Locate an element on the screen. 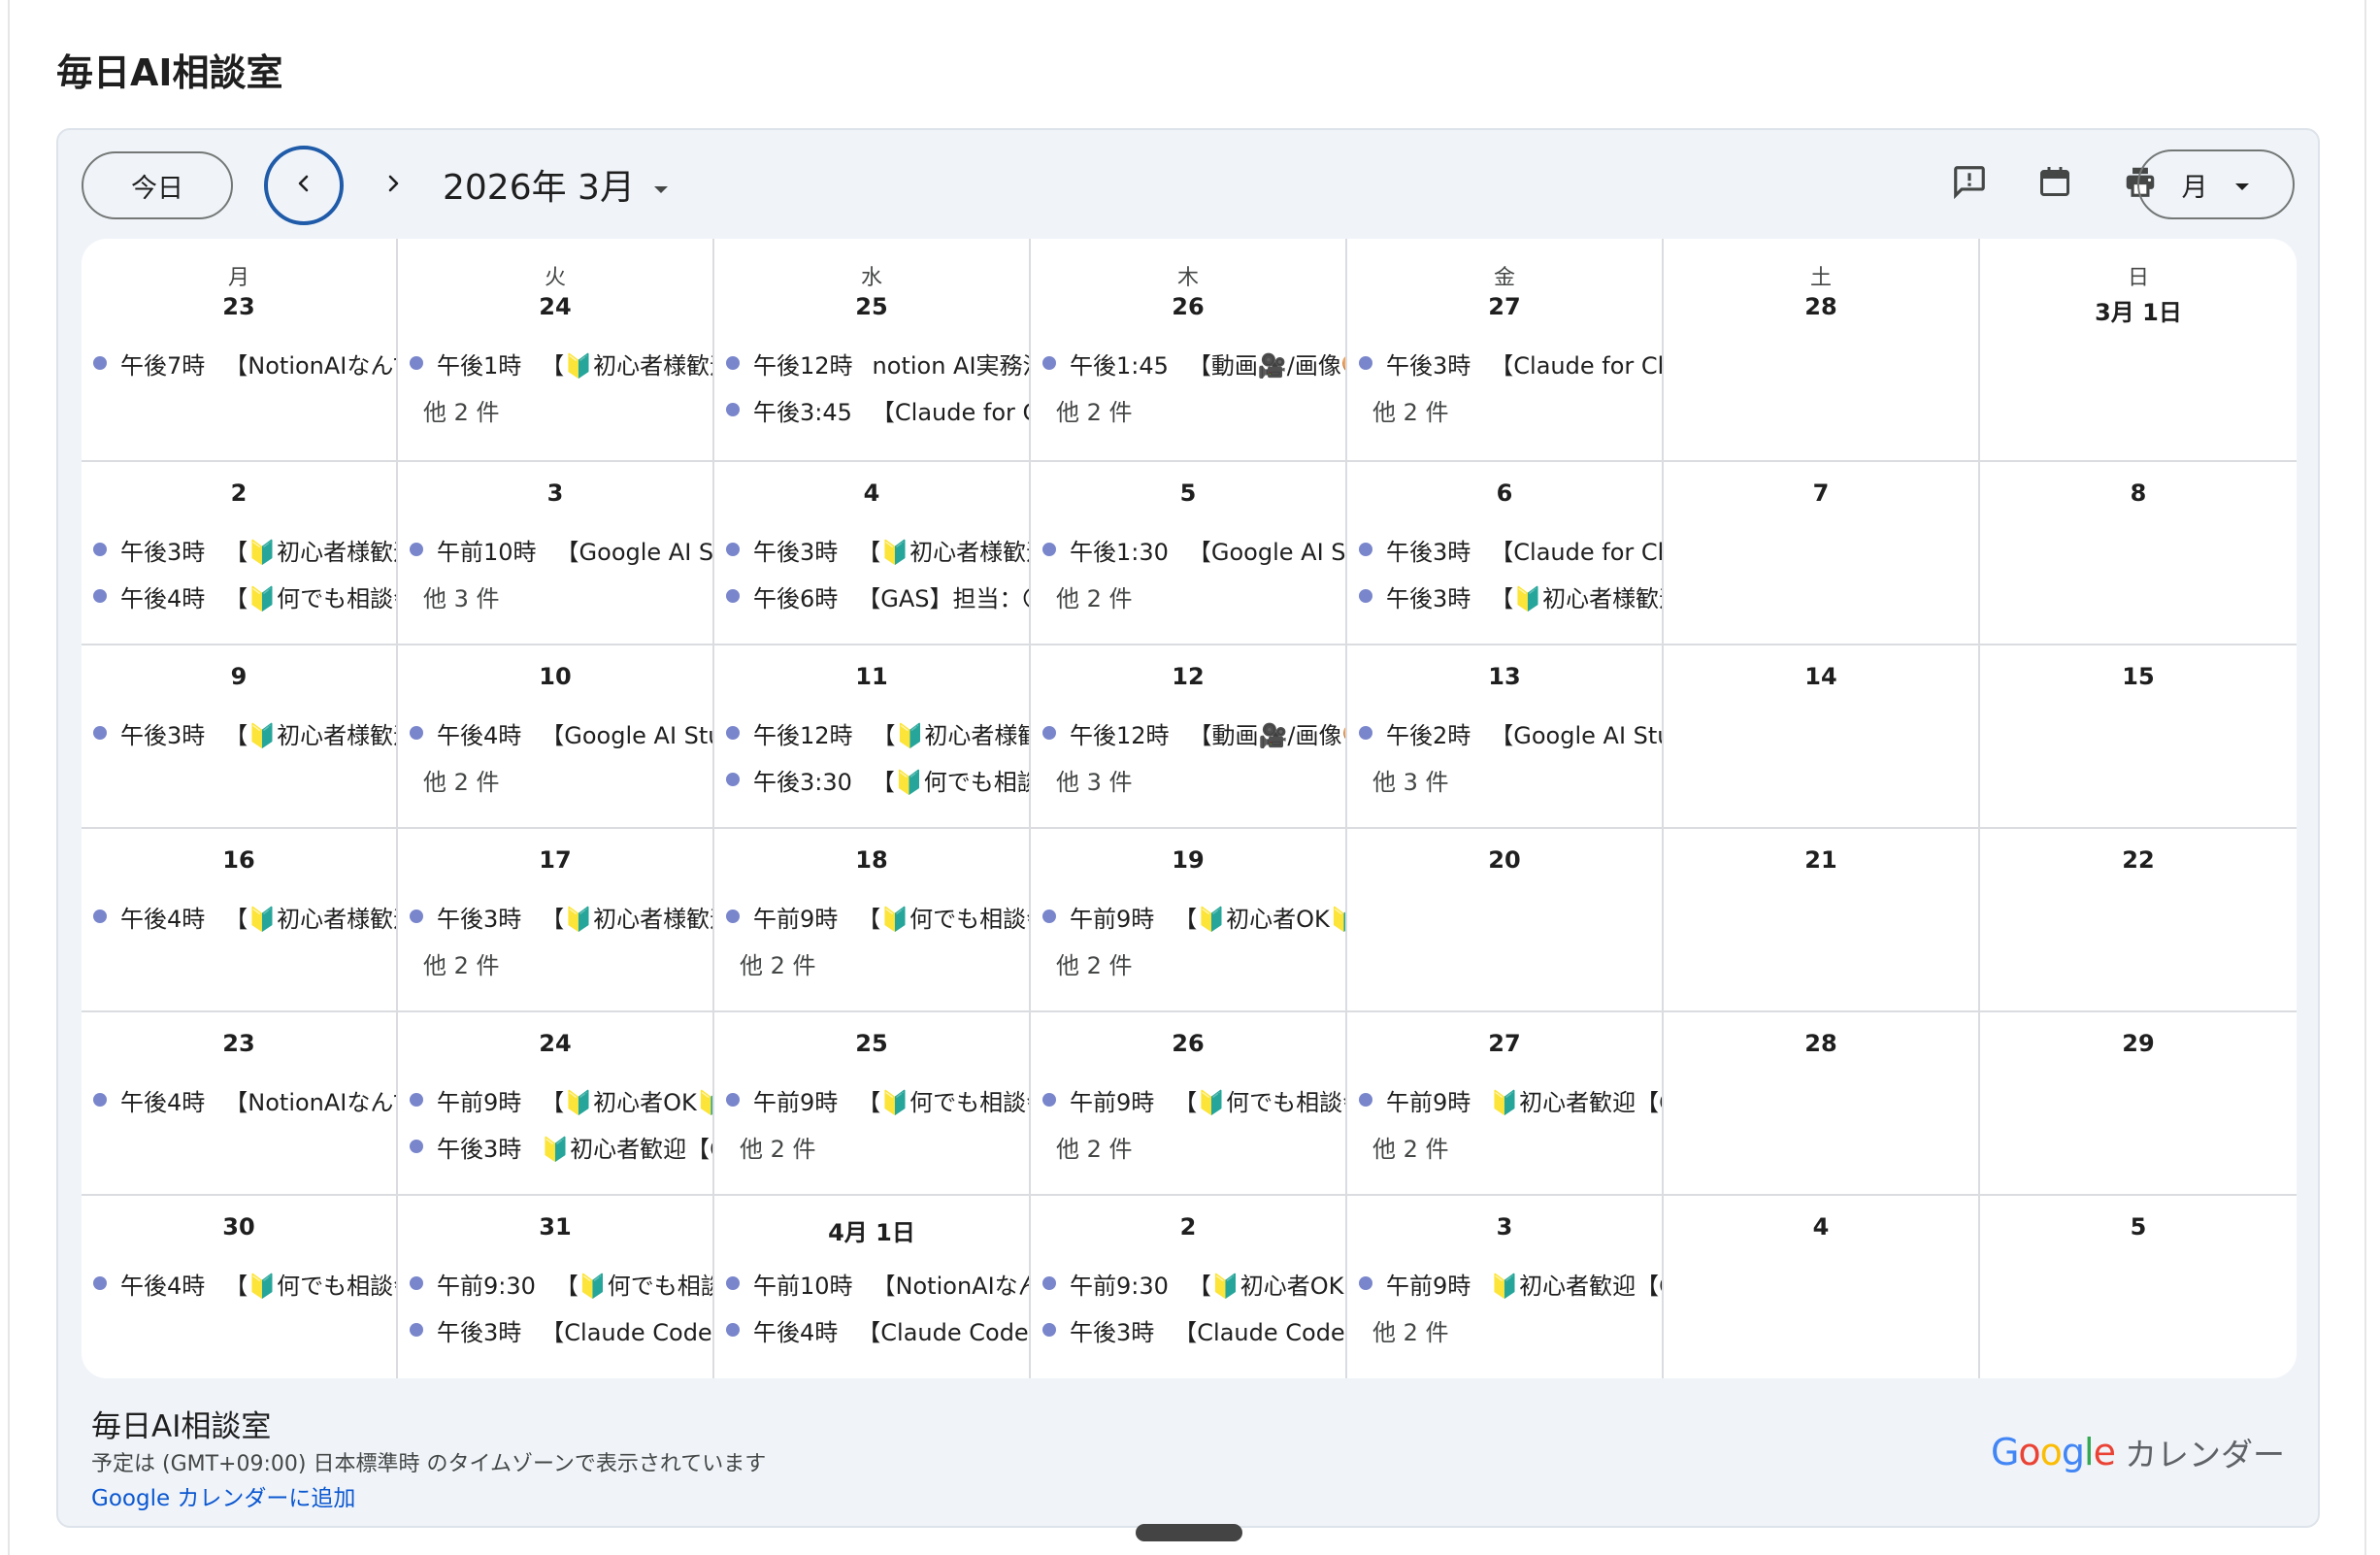  event-chip: 午後12時 notion AI実務活用 is located at coordinates (877, 363).